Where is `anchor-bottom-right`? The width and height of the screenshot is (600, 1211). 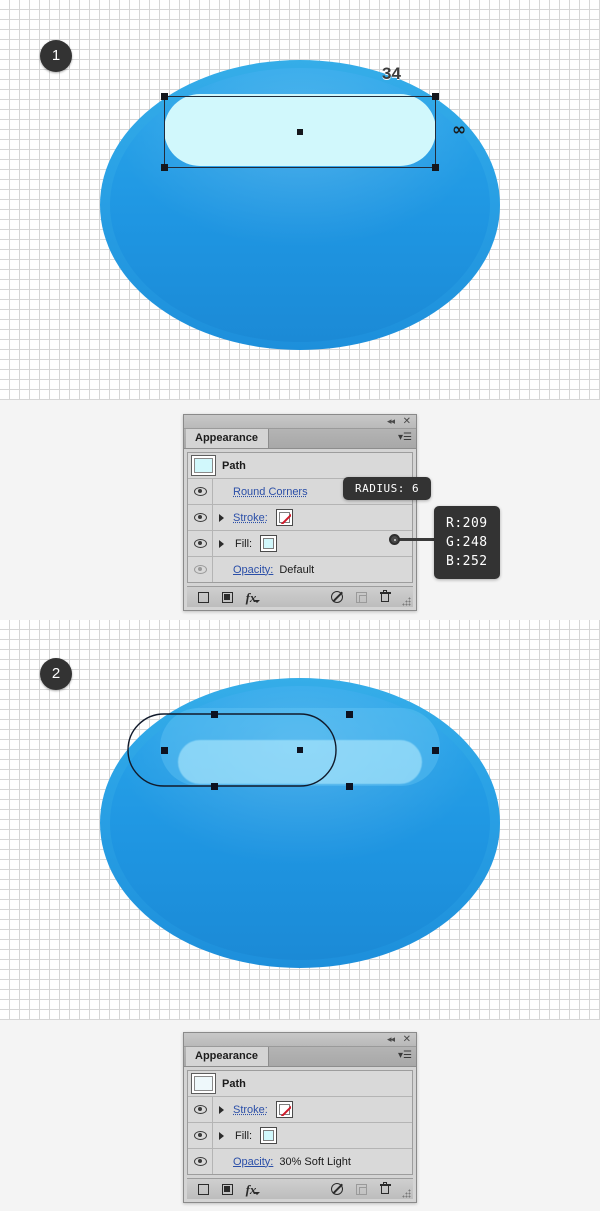 anchor-bottom-right is located at coordinates (349, 786).